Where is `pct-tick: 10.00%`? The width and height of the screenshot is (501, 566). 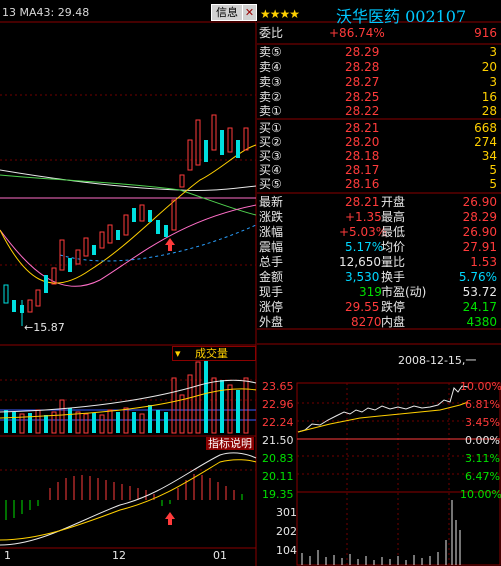 pct-tick: 10.00% is located at coordinates (480, 494).